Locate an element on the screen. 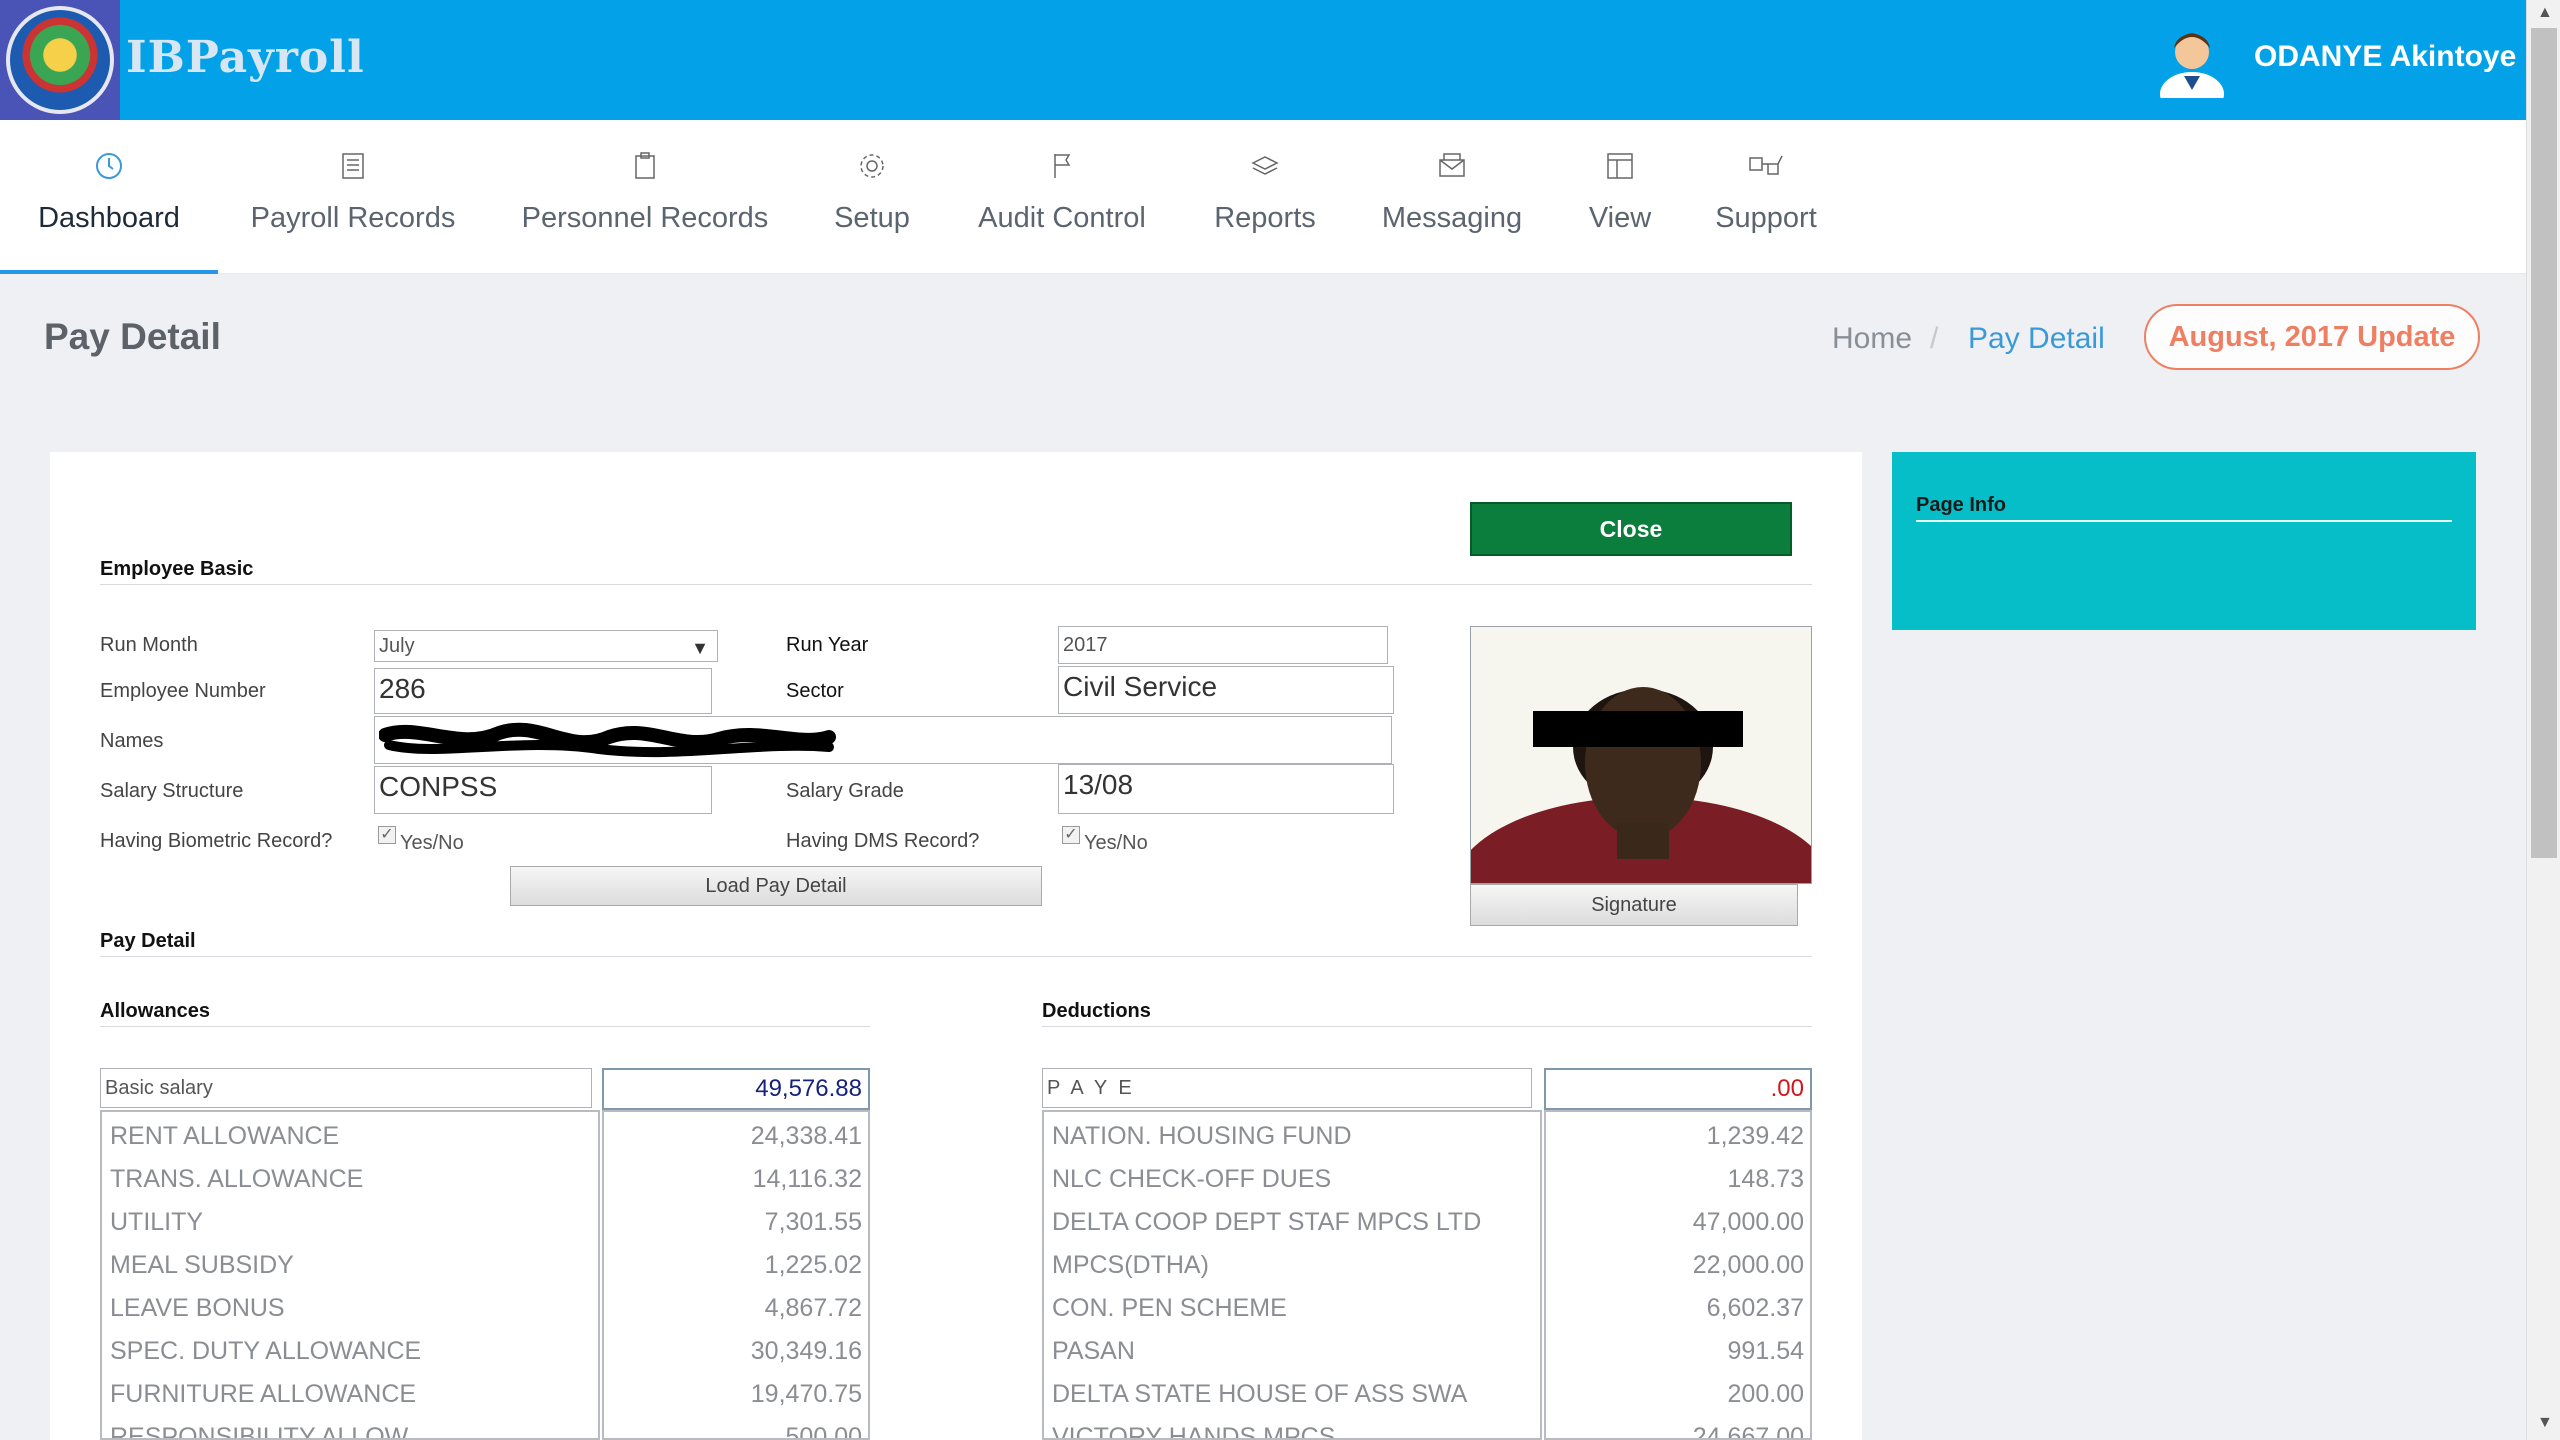 The width and height of the screenshot is (2560, 1440). network-icon is located at coordinates (1766, 165).